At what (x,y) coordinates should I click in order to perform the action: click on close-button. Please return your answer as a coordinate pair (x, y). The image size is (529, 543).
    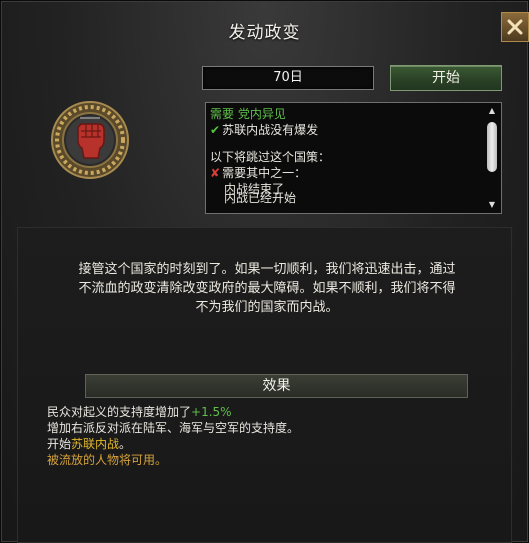
    Looking at the image, I should click on (515, 27).